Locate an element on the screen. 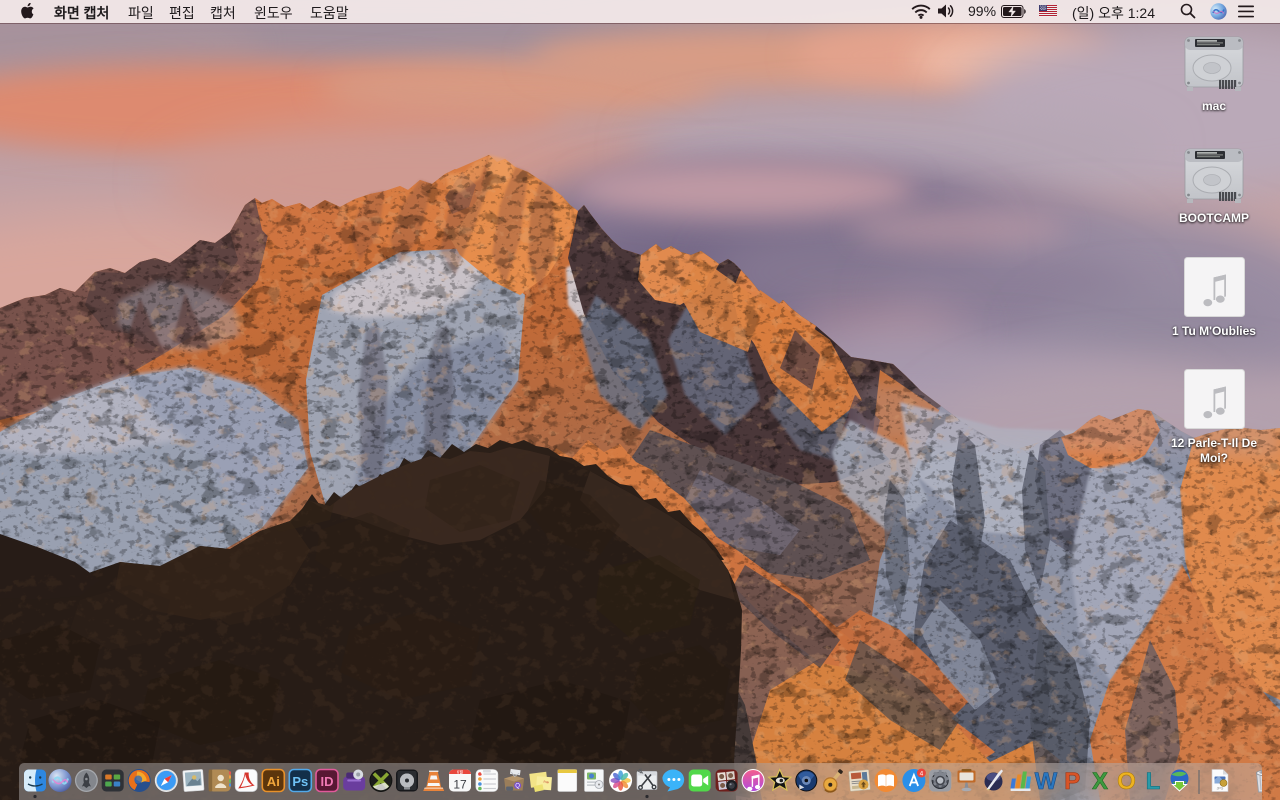 The width and height of the screenshot is (1280, 800). svg-text: X is located at coordinates (1100, 781).